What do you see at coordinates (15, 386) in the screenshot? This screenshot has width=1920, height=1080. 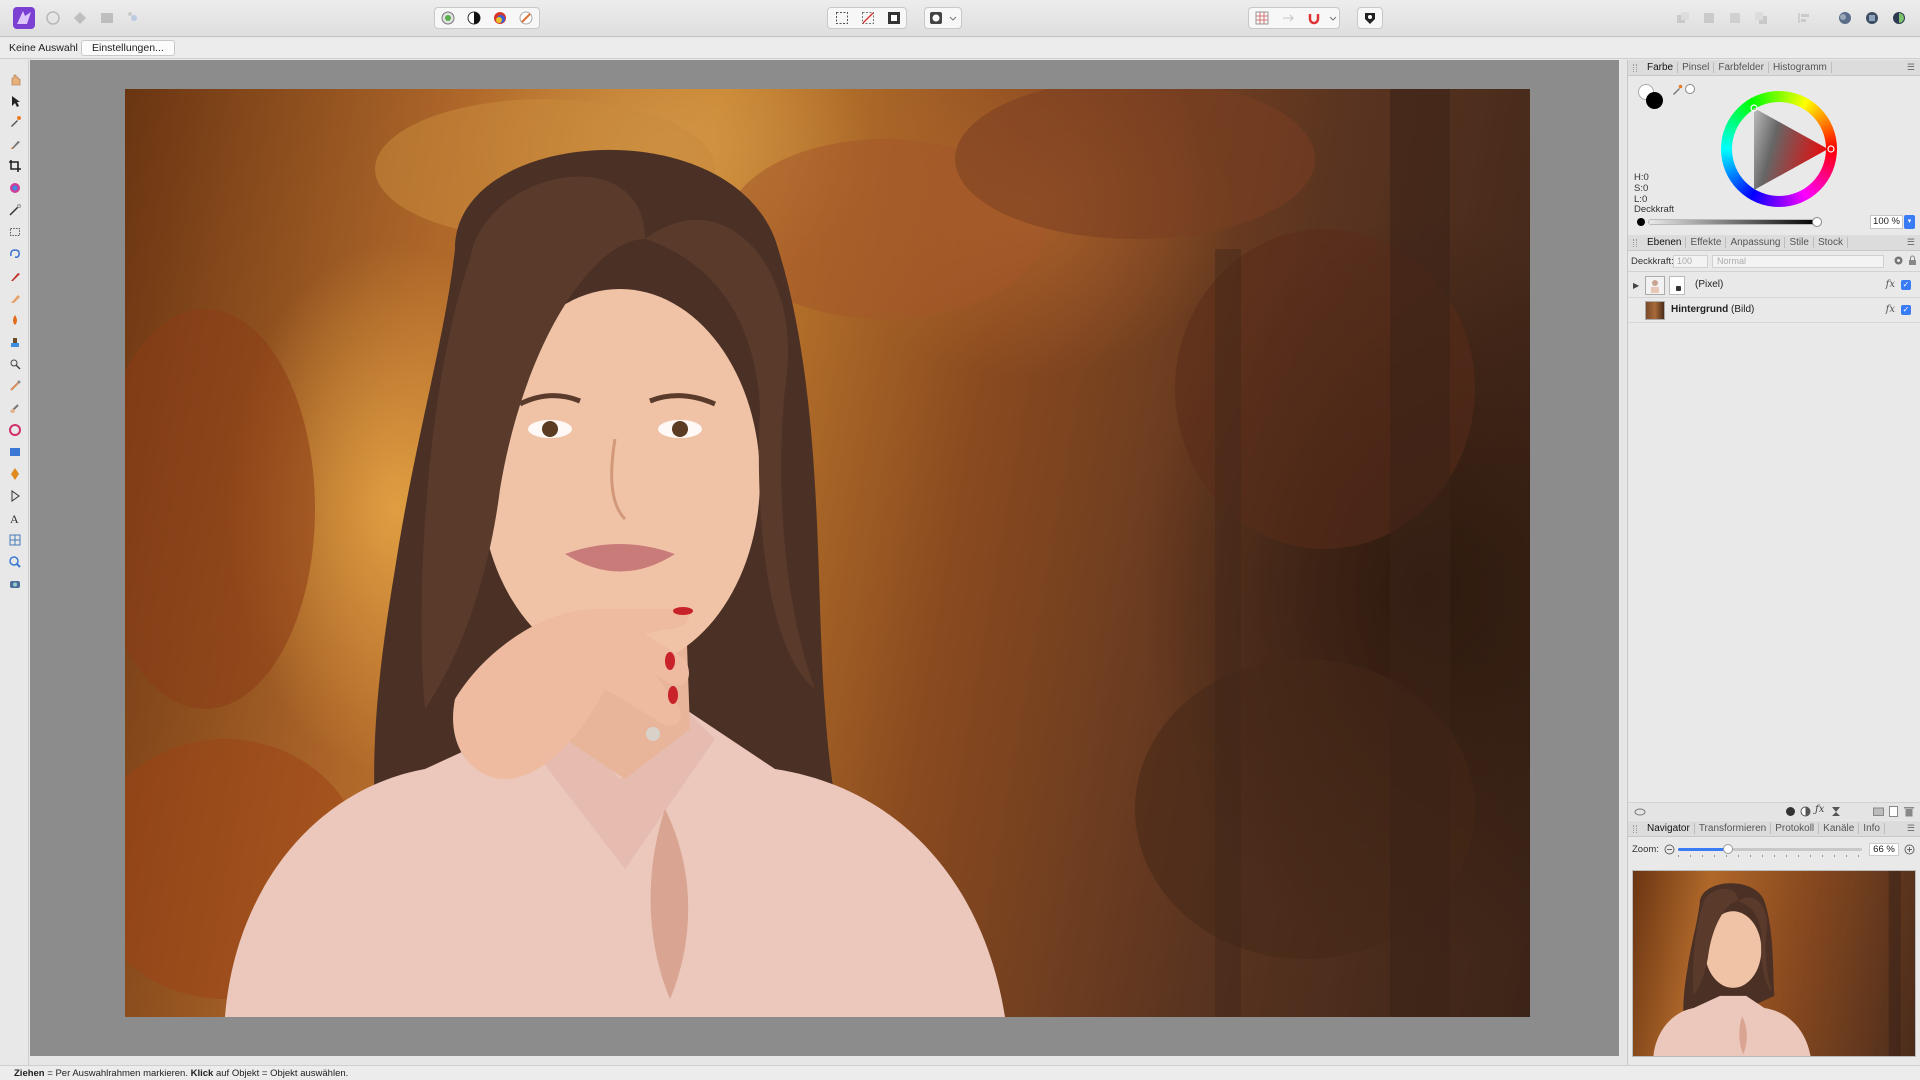 I see `smudge-brush-tool-icon` at bounding box center [15, 386].